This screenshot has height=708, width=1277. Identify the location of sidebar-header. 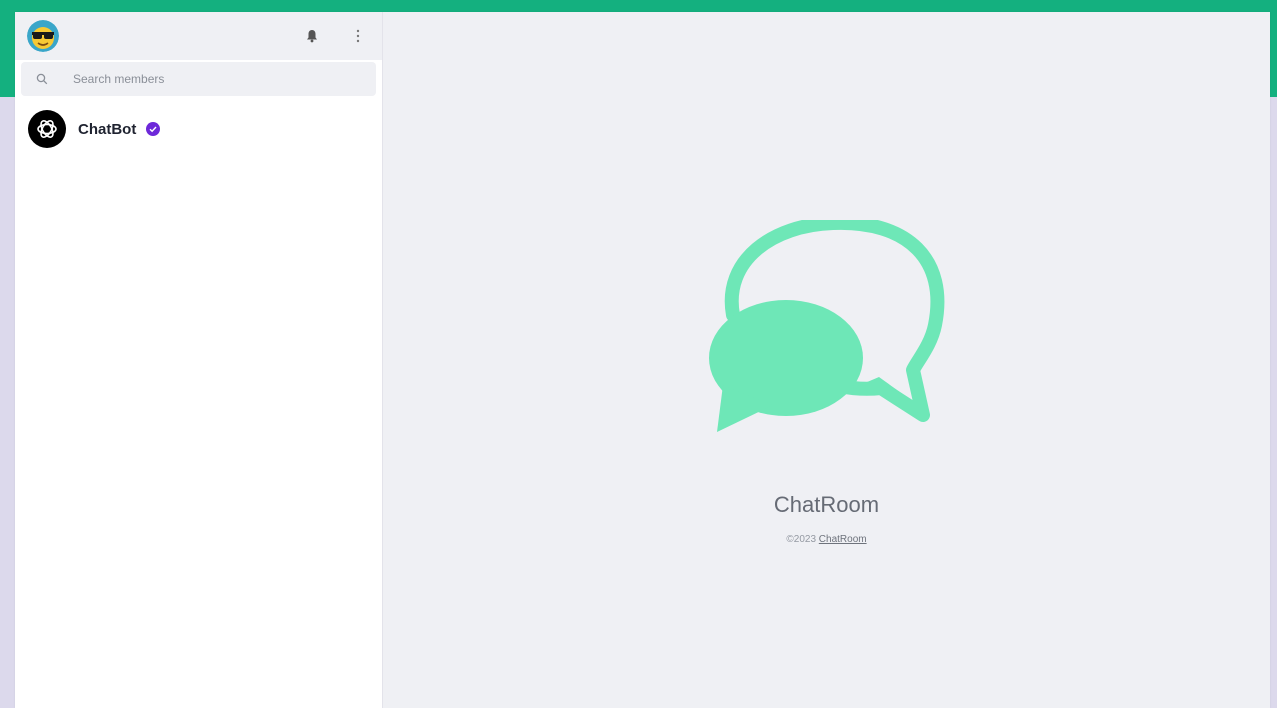
(198, 36).